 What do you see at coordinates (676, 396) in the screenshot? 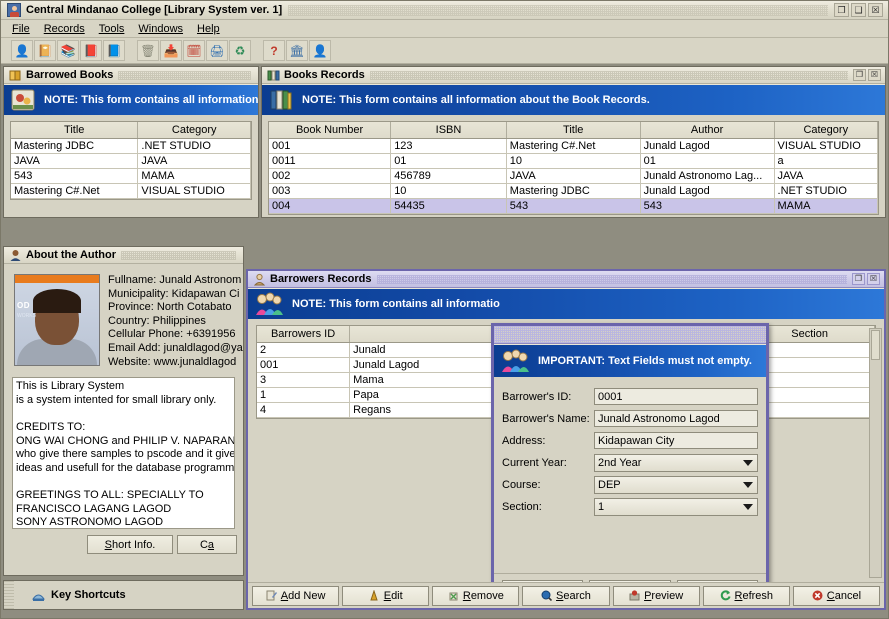
I see `barrower-id-field: 0001` at bounding box center [676, 396].